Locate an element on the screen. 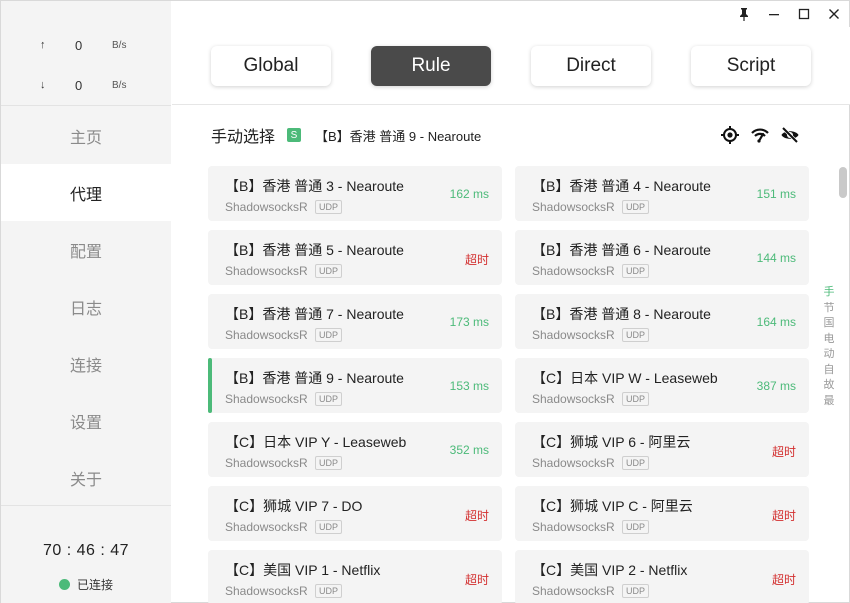  sidebar-item-connections: 连接 is located at coordinates (86, 363).